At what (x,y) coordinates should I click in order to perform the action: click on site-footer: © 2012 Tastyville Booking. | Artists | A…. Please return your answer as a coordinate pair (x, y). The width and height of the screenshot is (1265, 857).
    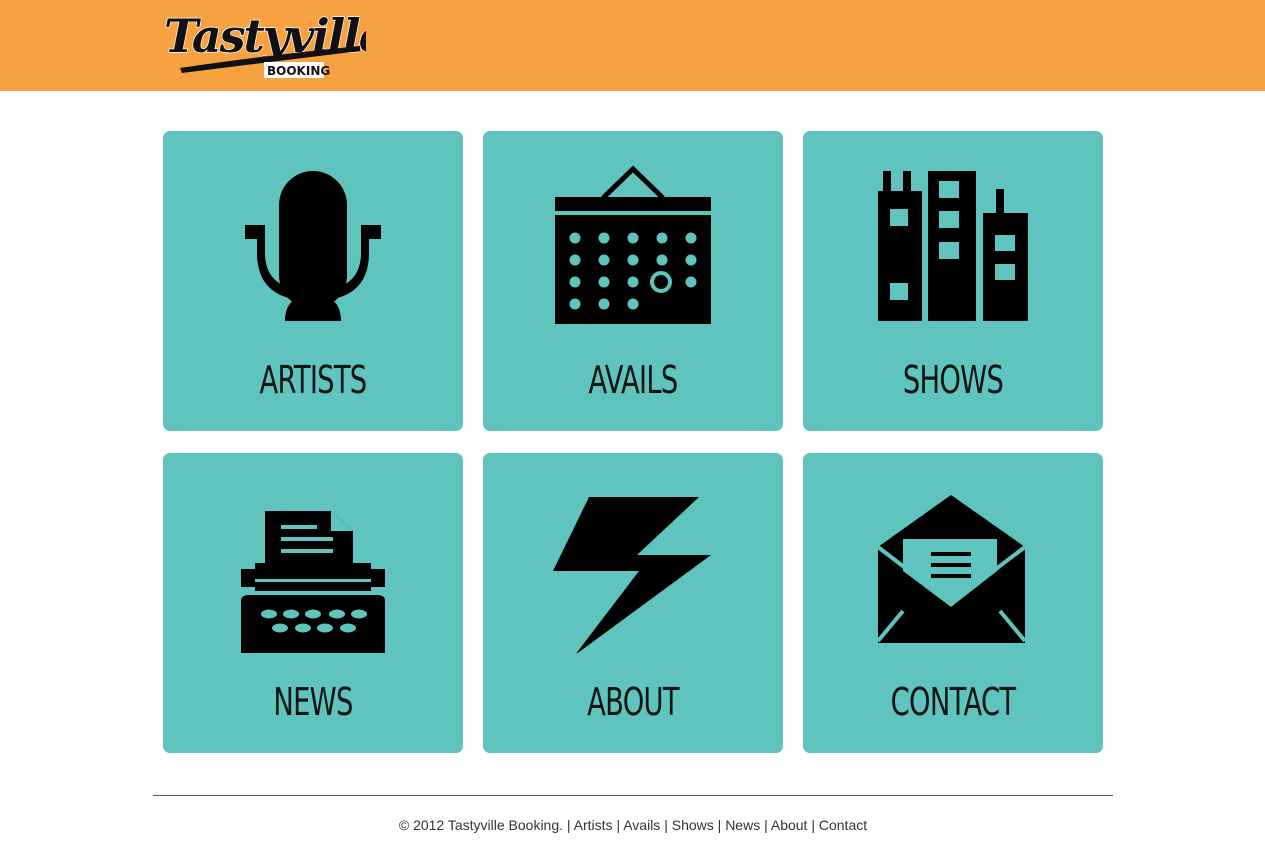
    Looking at the image, I should click on (633, 825).